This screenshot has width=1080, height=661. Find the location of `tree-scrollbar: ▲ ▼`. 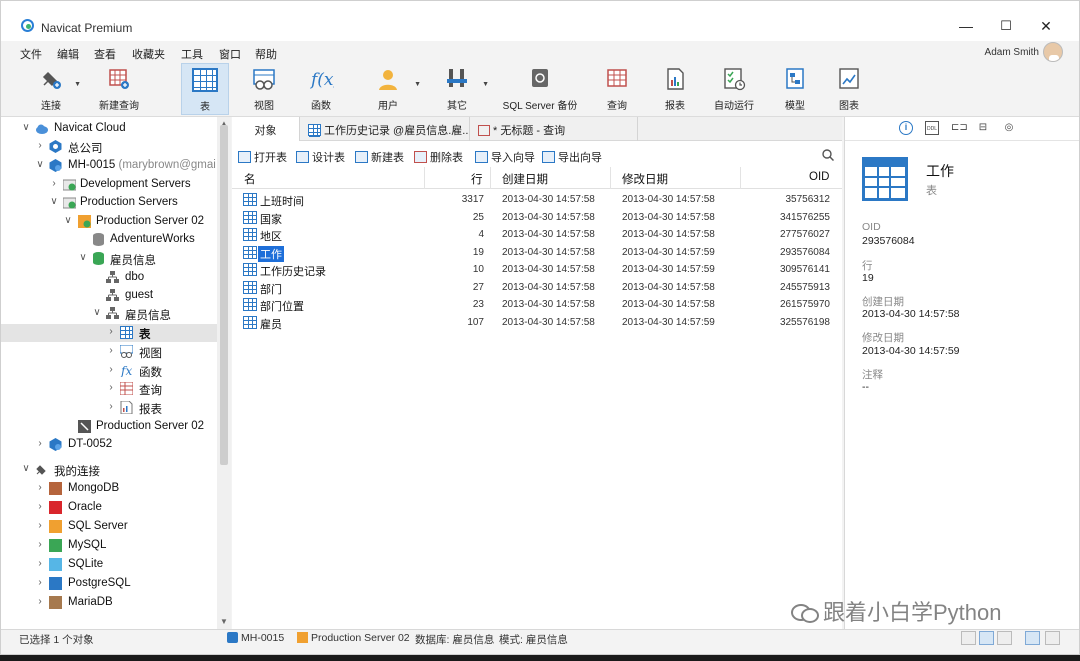

tree-scrollbar: ▲ ▼ is located at coordinates (224, 373).